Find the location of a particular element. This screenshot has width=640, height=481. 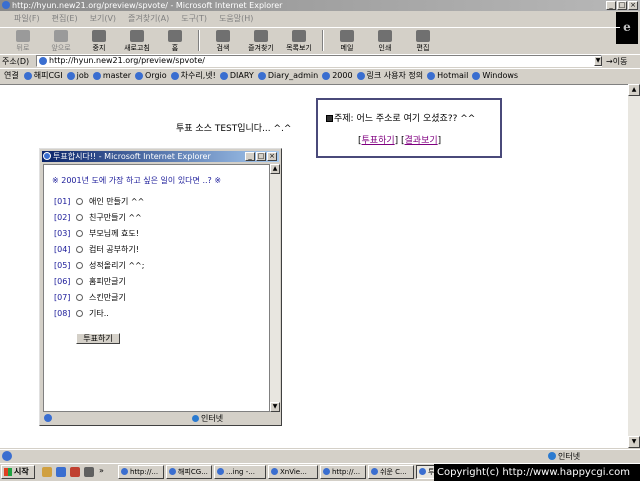

menu-bar: 파일(F) 편집(E) 보기(V) 즐겨찾기(A) 도구(T) 도움말(H) is located at coordinates (320, 19).